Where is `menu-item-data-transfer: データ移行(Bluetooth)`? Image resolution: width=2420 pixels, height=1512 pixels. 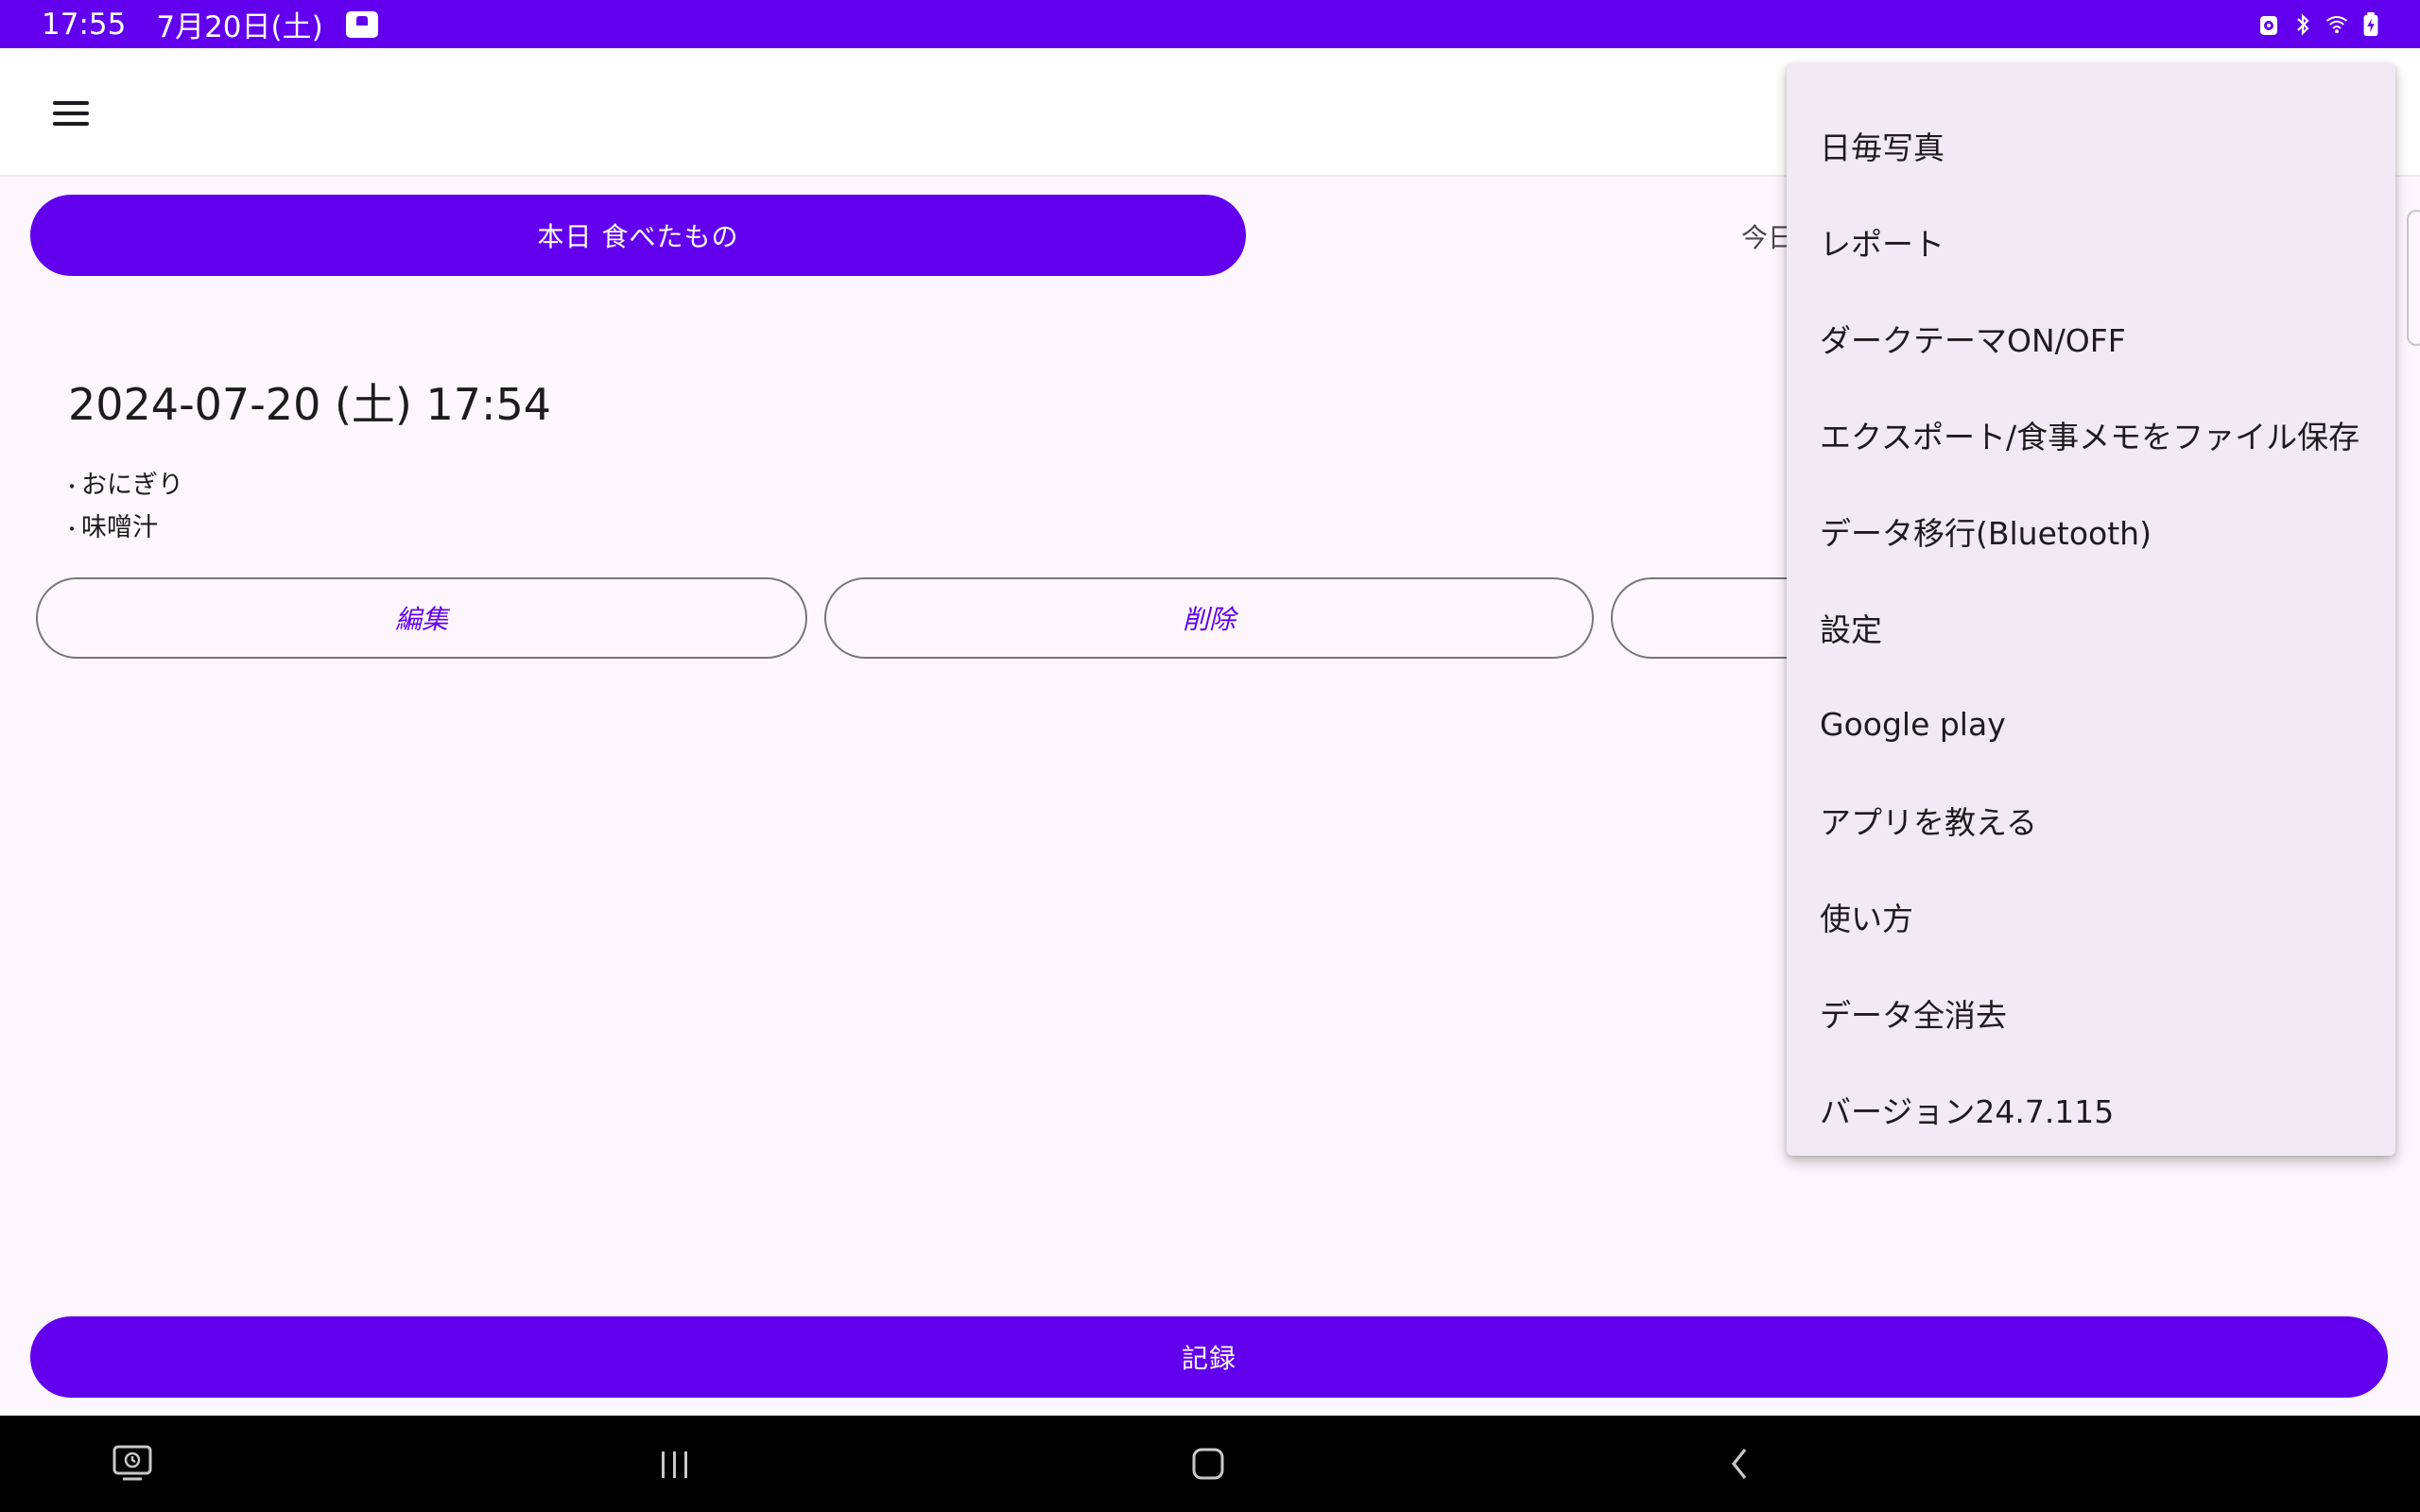
menu-item-data-transfer: データ移行(Bluetooth) is located at coordinates (2091, 531).